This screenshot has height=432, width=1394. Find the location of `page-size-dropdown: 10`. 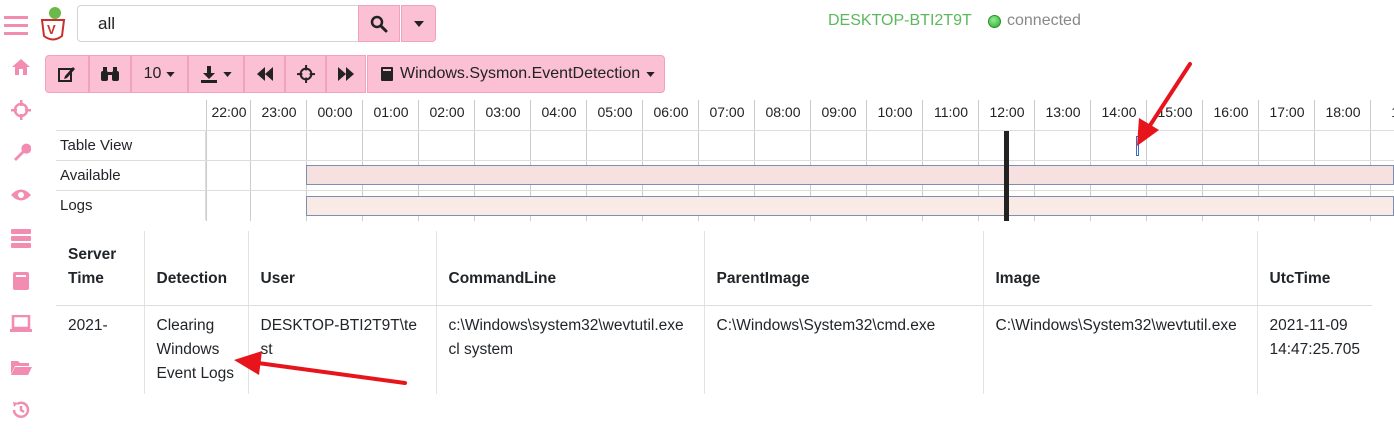

page-size-dropdown: 10 is located at coordinates (159, 74).